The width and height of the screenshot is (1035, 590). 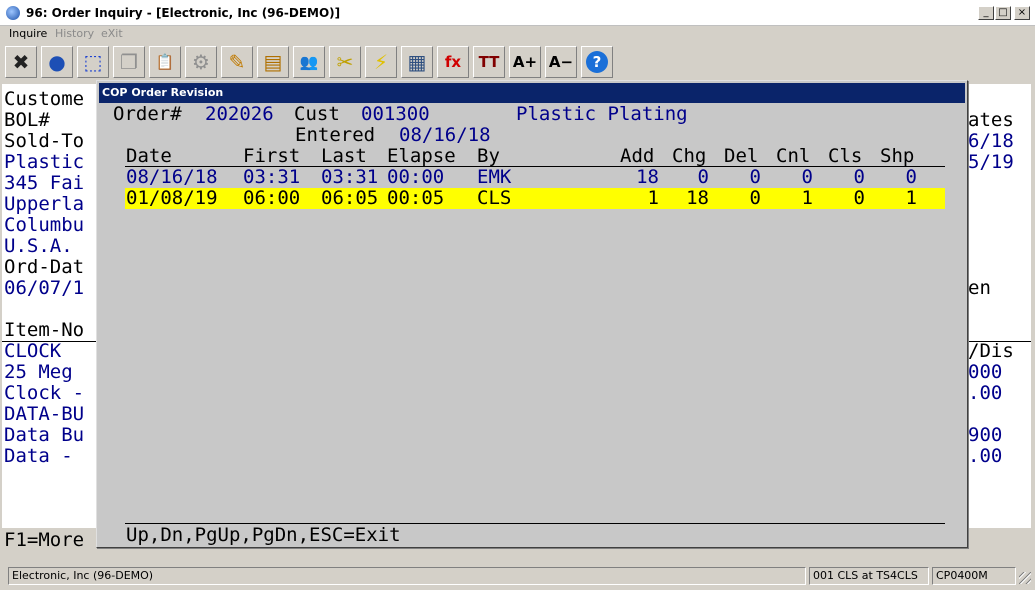 I want to click on column-header-add: Add, so click(x=637, y=156).